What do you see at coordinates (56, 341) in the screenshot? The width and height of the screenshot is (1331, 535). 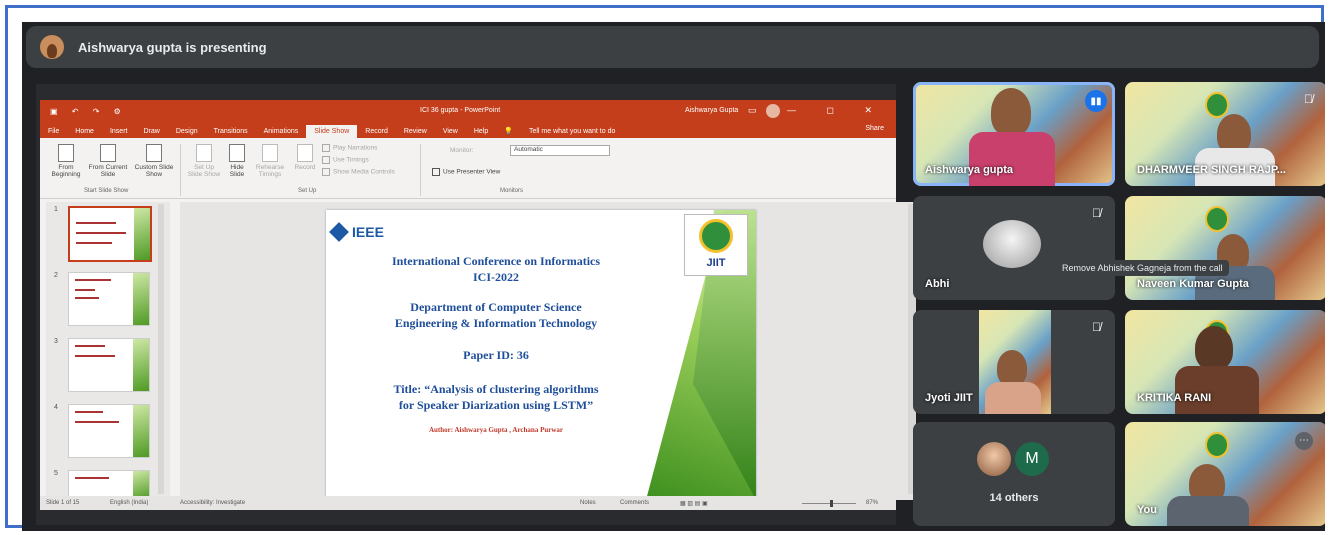 I see `thumb-number: 3` at bounding box center [56, 341].